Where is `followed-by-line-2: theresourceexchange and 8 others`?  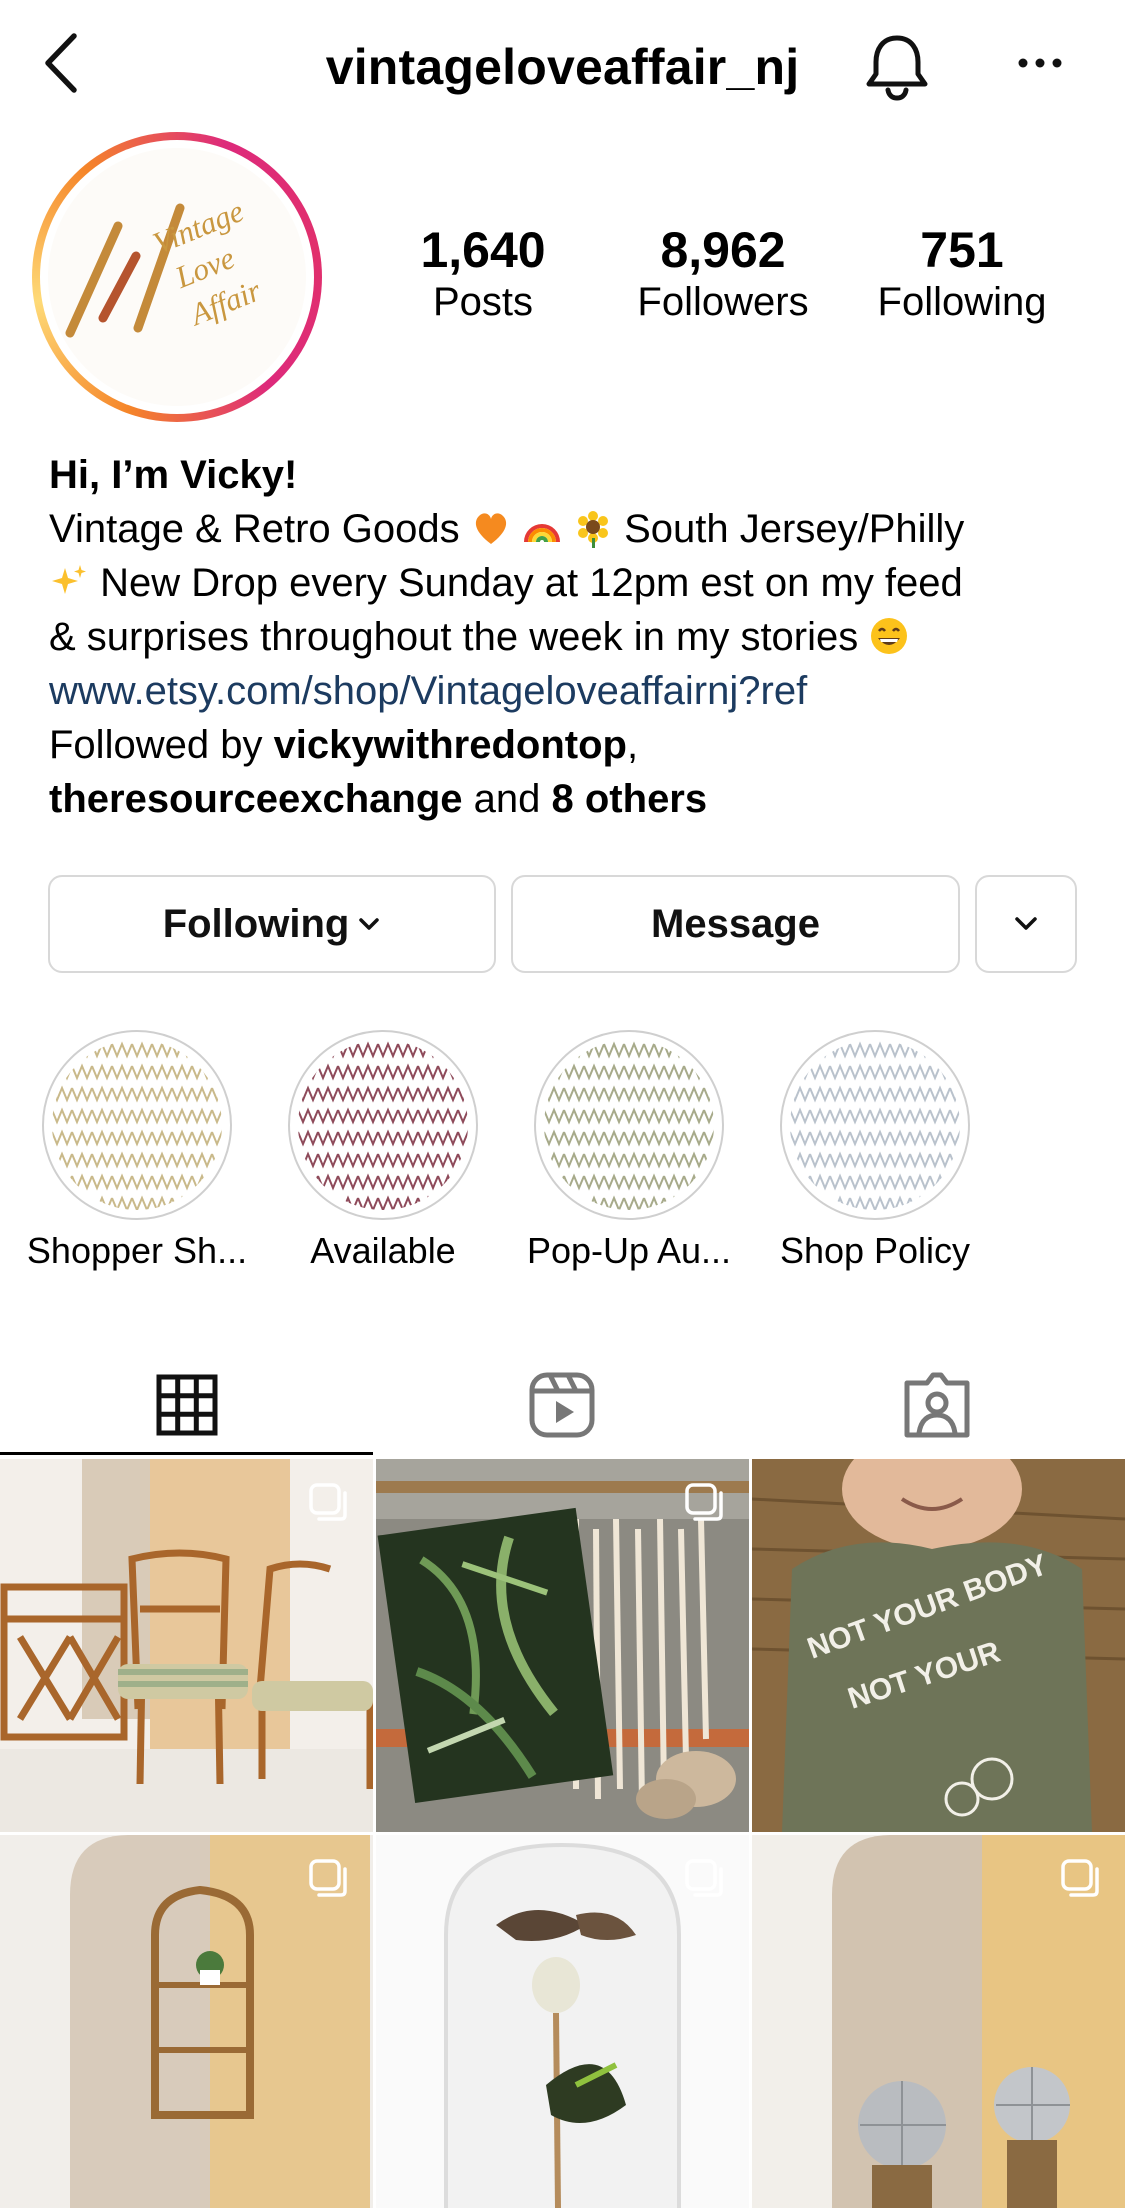 followed-by-line-2: theresourceexchange and 8 others is located at coordinates (378, 799).